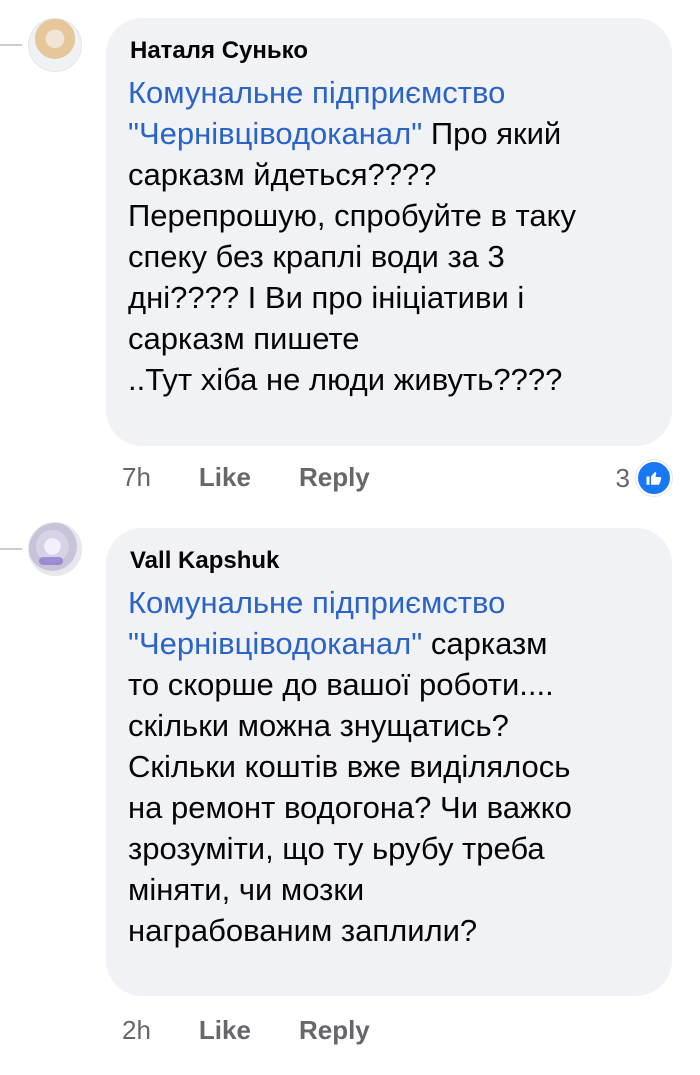 This screenshot has height=1075, width=700. What do you see at coordinates (654, 478) in the screenshot?
I see `thumbs-up-icon` at bounding box center [654, 478].